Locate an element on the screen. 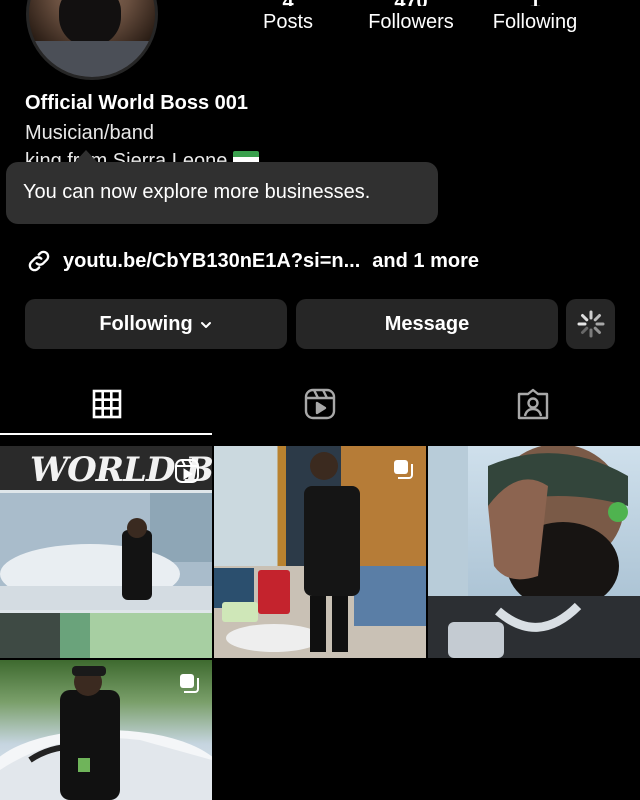  message-button-label: Message is located at coordinates (427, 323).